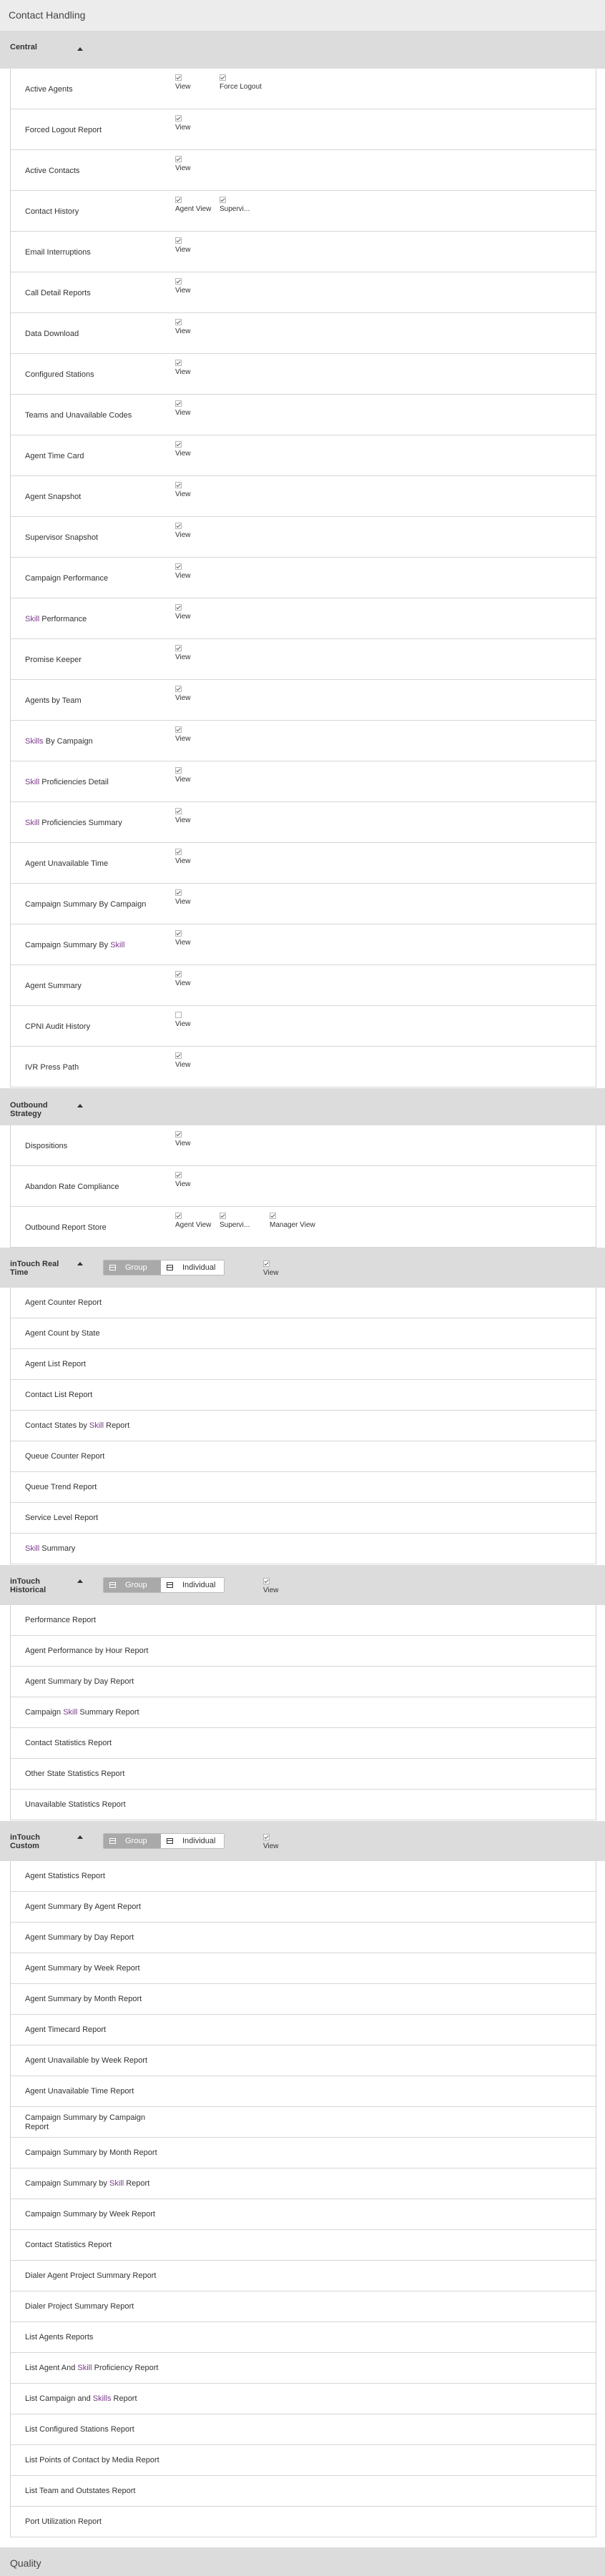 The width and height of the screenshot is (605, 2576). I want to click on section-header-intouch-realtime: inTouch Real Time Group Individual View, so click(302, 1268).